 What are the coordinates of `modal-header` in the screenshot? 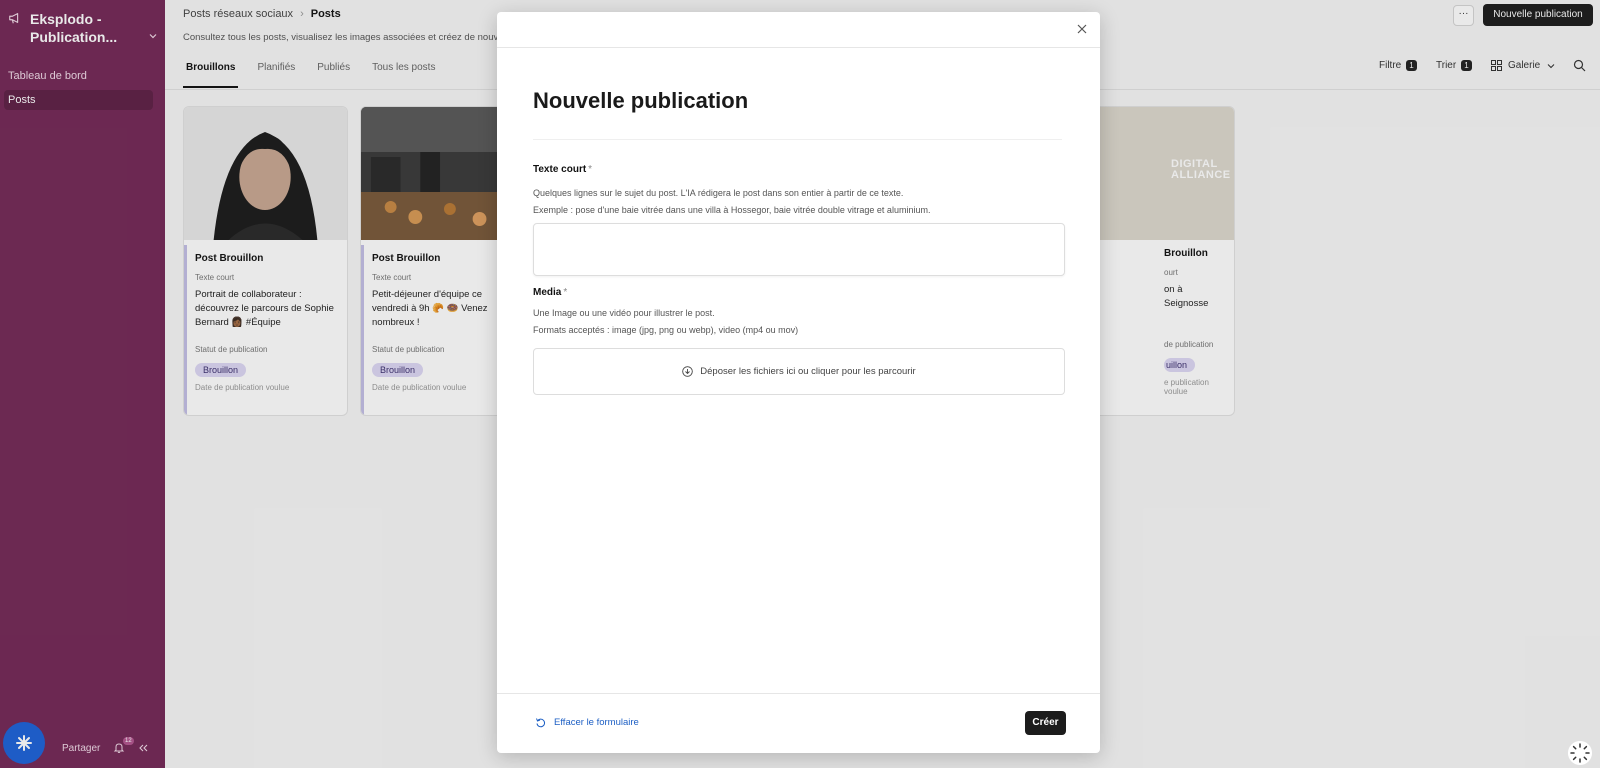 It's located at (798, 30).